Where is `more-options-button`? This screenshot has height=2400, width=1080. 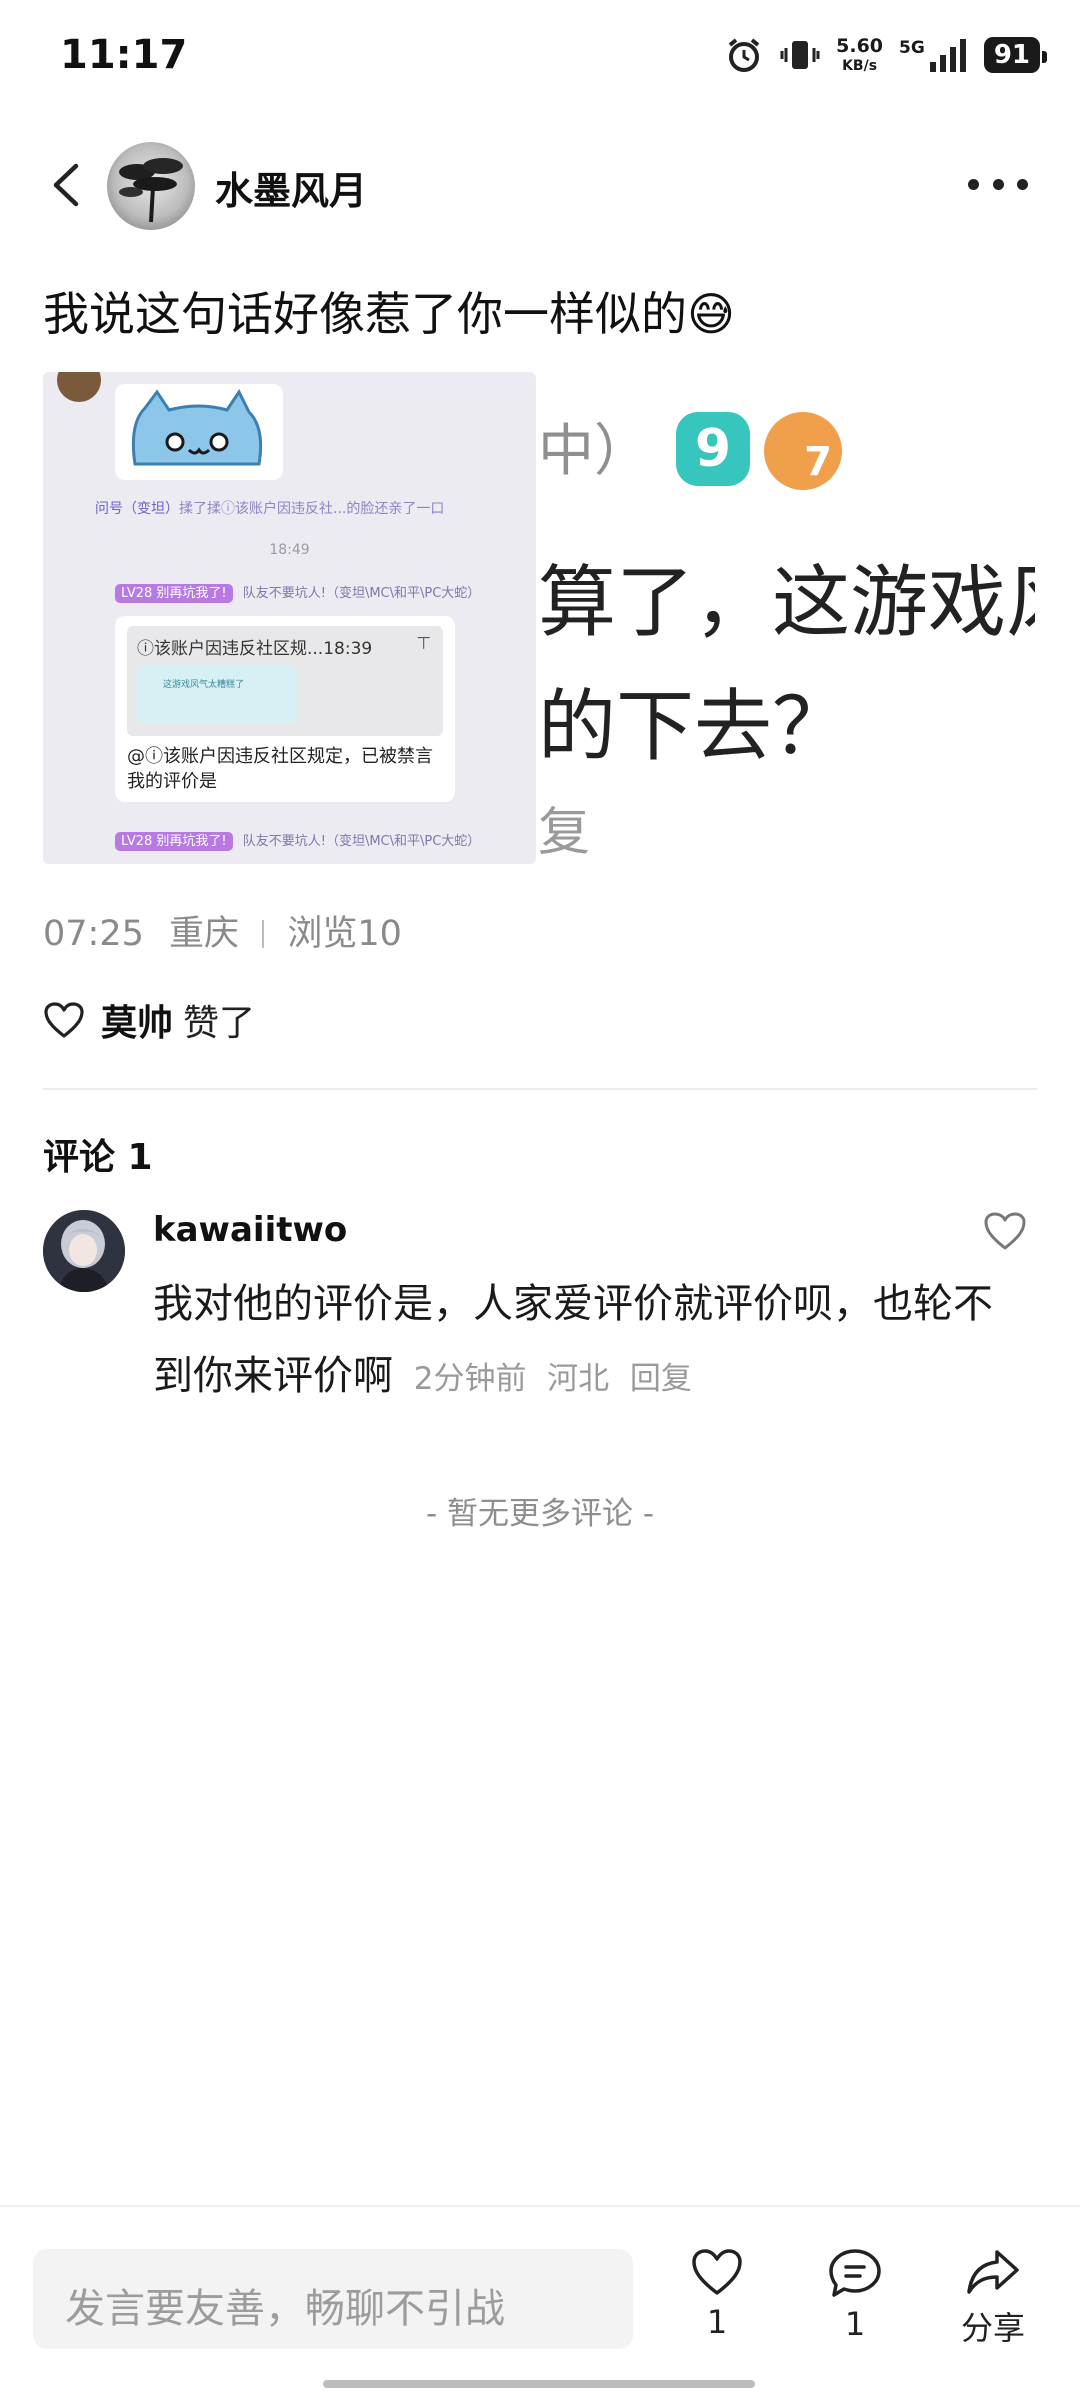
more-options-button is located at coordinates (998, 184).